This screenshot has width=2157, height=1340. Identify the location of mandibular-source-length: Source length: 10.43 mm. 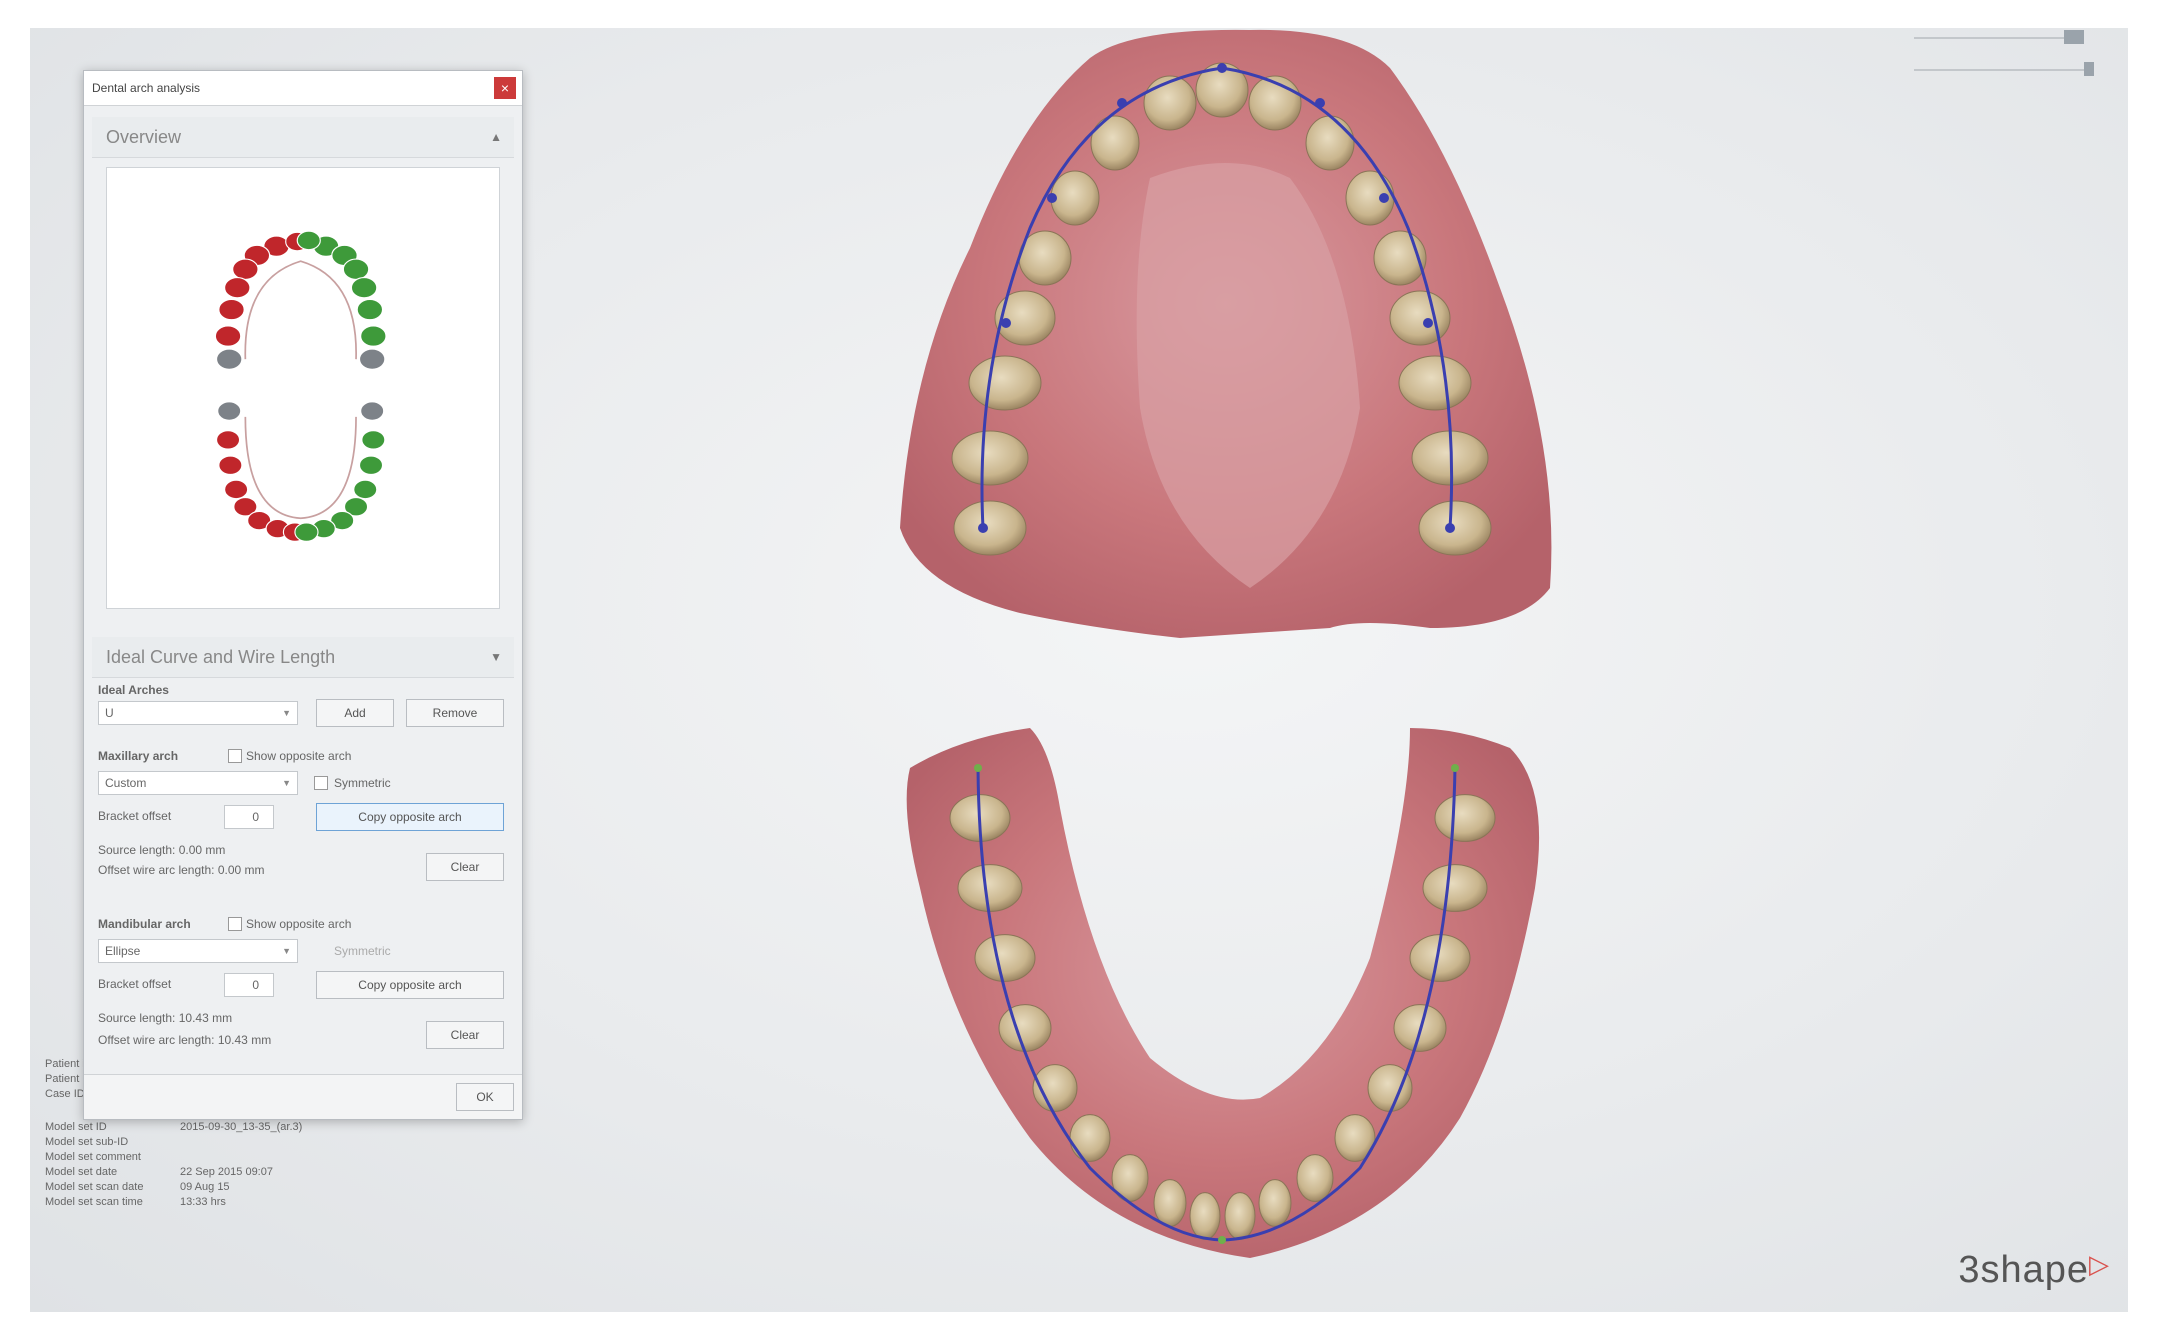
(165, 1018).